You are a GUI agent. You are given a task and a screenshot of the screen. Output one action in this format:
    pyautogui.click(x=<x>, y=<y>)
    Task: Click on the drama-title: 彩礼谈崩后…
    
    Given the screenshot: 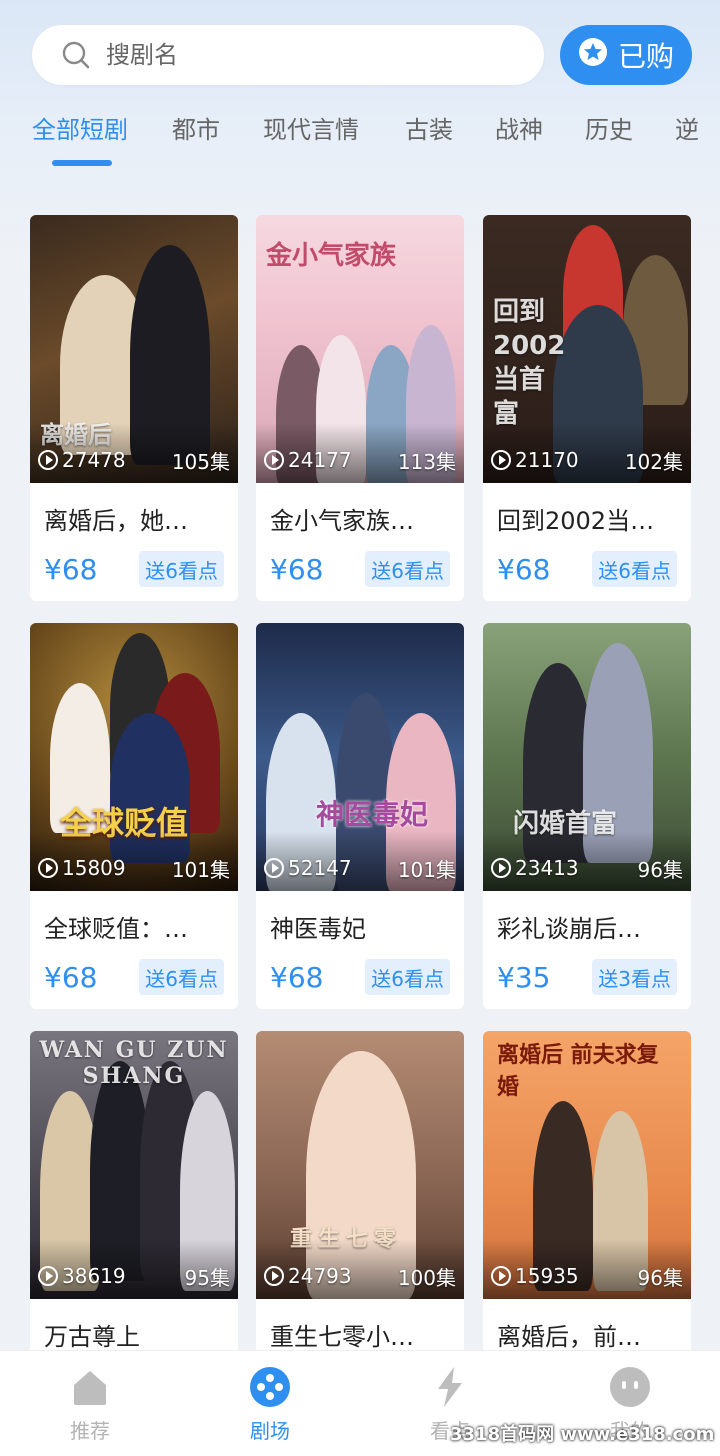 What is the action you would take?
    pyautogui.click(x=569, y=929)
    